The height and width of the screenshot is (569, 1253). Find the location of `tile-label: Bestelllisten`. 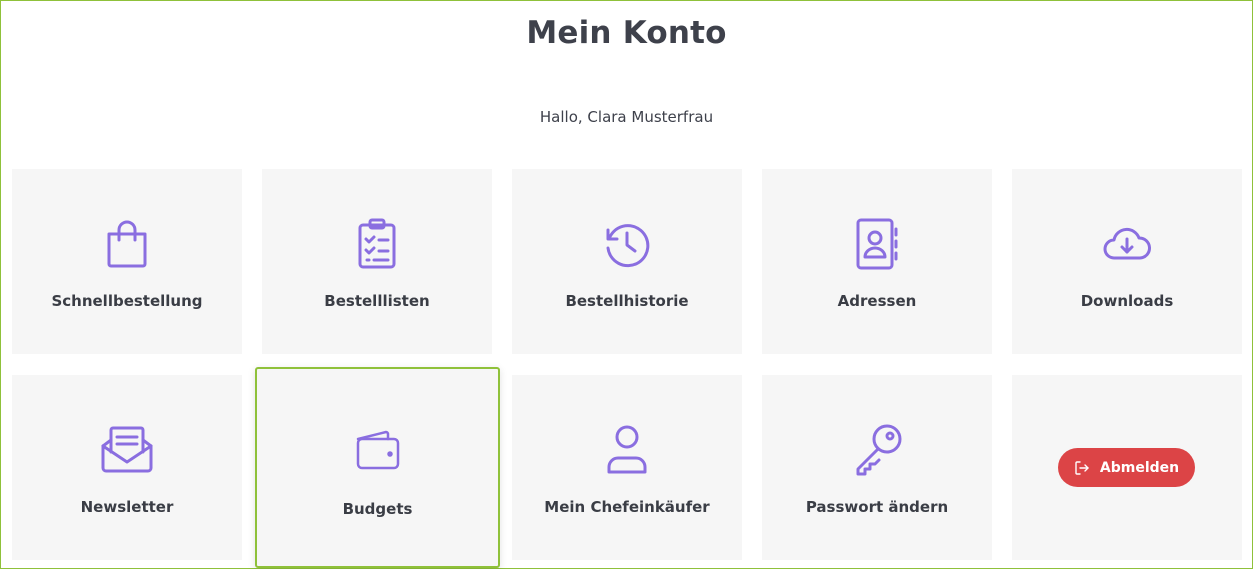

tile-label: Bestelllisten is located at coordinates (377, 301).